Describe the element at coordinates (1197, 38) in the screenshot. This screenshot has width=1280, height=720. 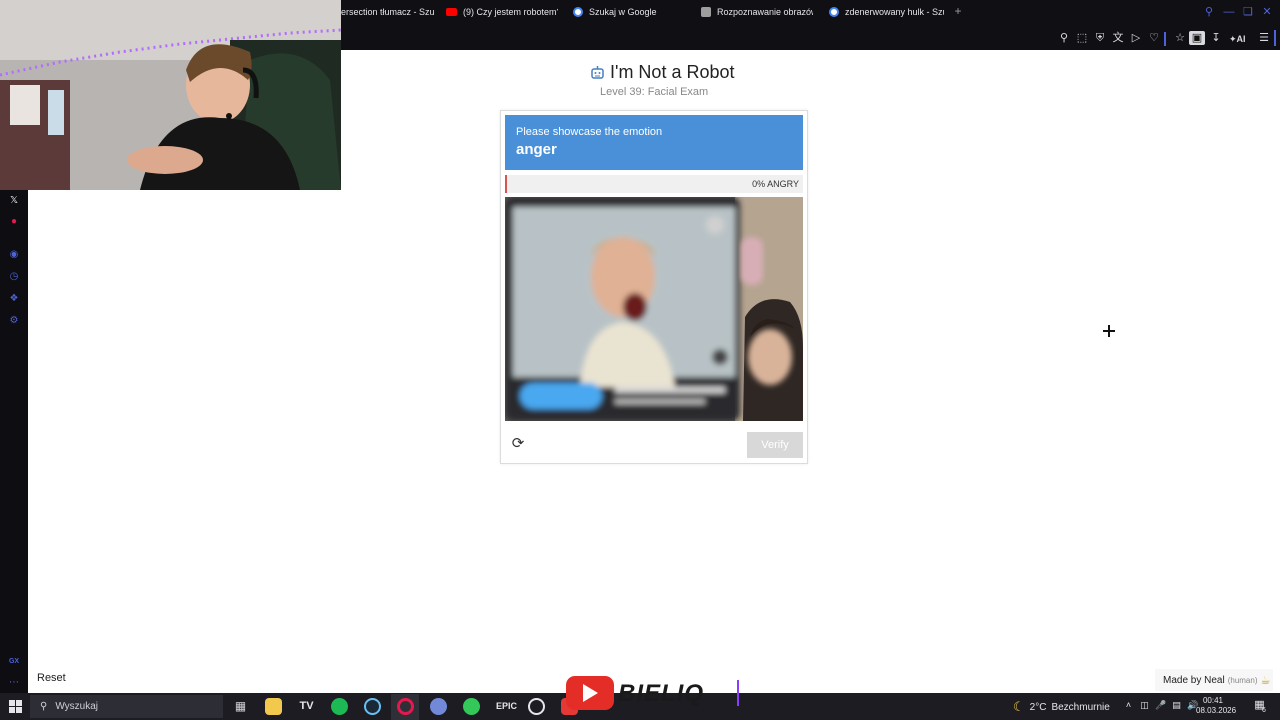
I see `camera-icon: ▣` at that location.